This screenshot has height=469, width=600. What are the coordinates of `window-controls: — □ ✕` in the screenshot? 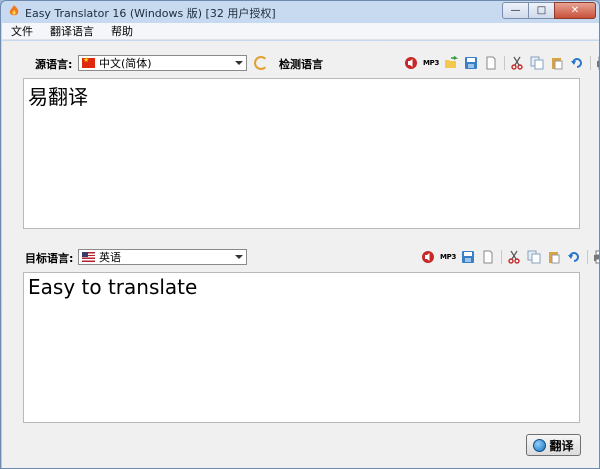 It's located at (549, 10).